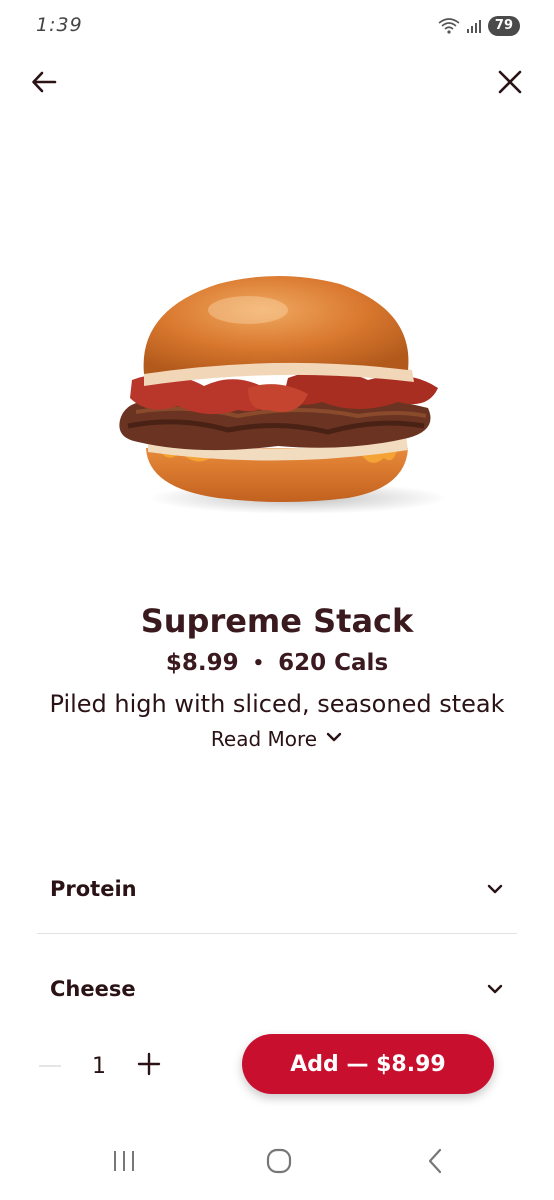 Image resolution: width=554 pixels, height=1200 pixels. Describe the element at coordinates (449, 26) in the screenshot. I see `wifi-icon` at that location.